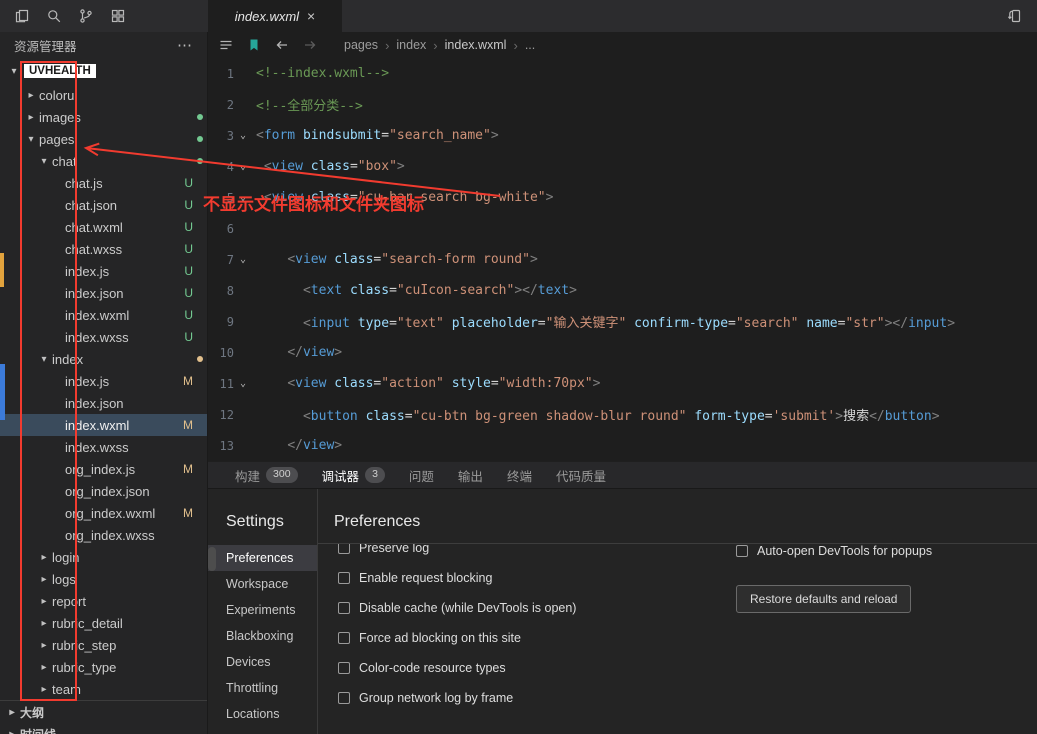 The height and width of the screenshot is (734, 1037). I want to click on checkbox-force-ad-blocking-on-this-site: Force ad blocking on this site, so click(687, 638).